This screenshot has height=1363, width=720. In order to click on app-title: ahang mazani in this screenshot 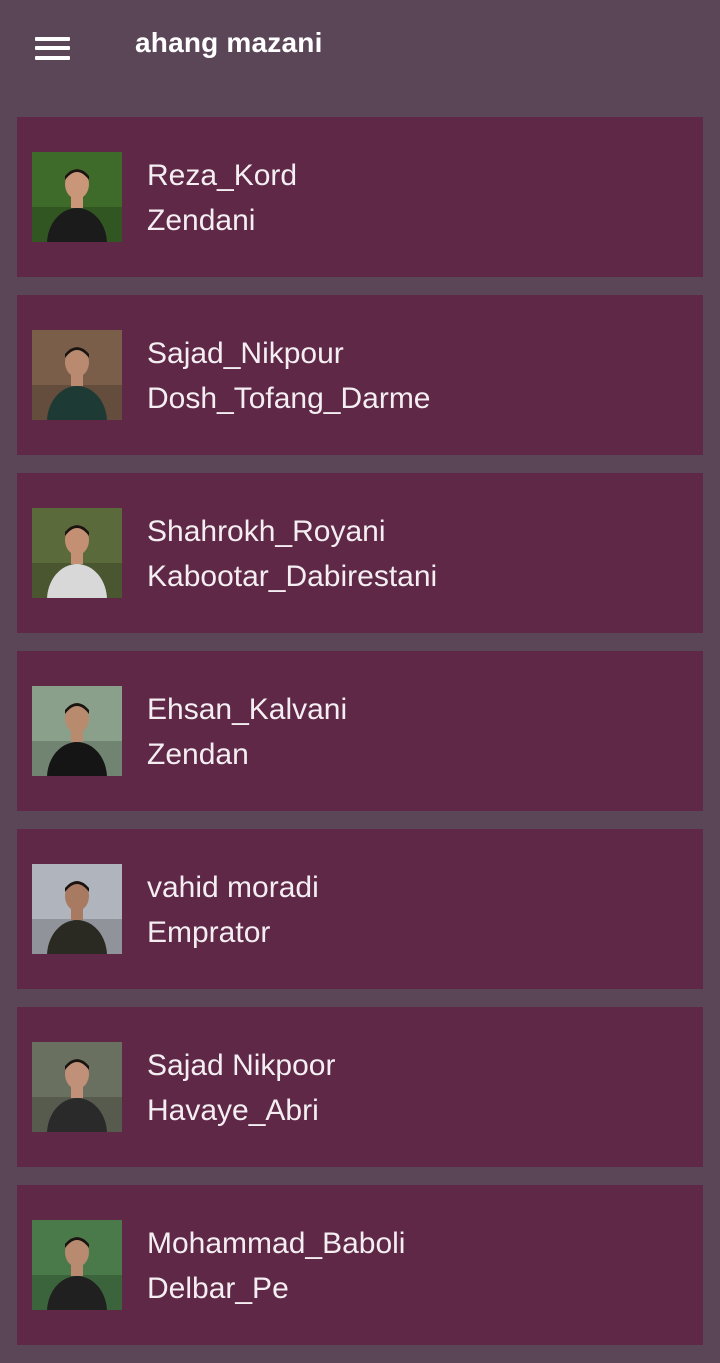, I will do `click(229, 42)`.